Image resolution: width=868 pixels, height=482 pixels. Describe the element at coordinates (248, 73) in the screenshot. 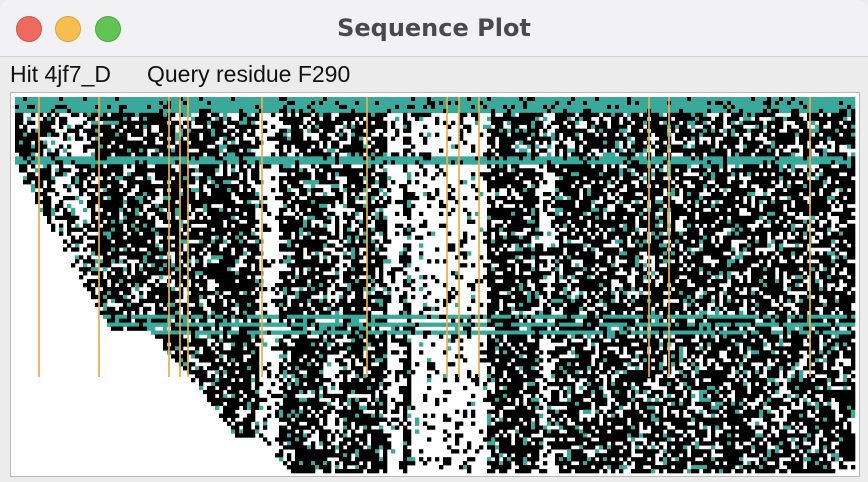

I see `query-residue-label: Query residue F290` at that location.